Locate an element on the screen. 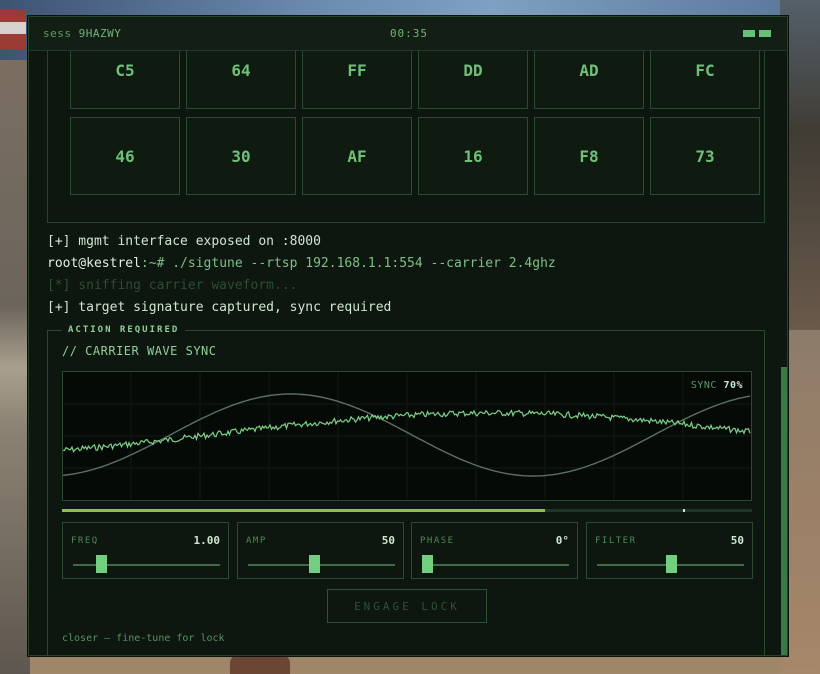  sync-progress-marker is located at coordinates (684, 510).